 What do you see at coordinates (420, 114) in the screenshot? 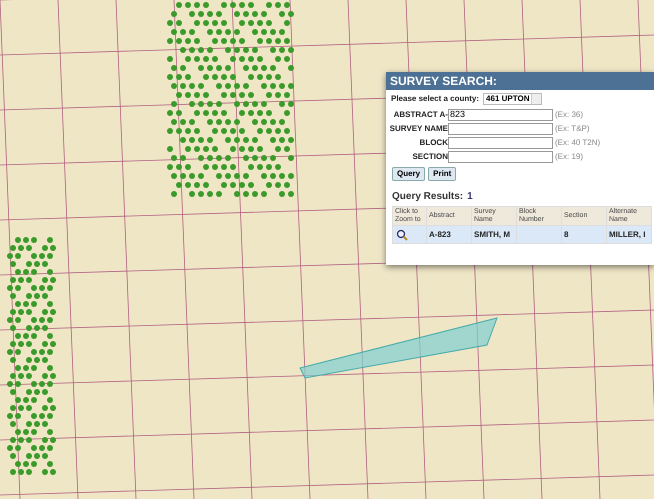
I see `field-label: ABSTRACT A-` at bounding box center [420, 114].